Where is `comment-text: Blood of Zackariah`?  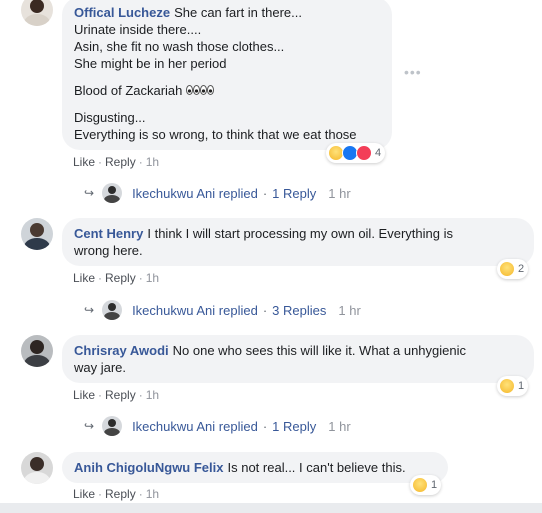 comment-text: Blood of Zackariah is located at coordinates (128, 90).